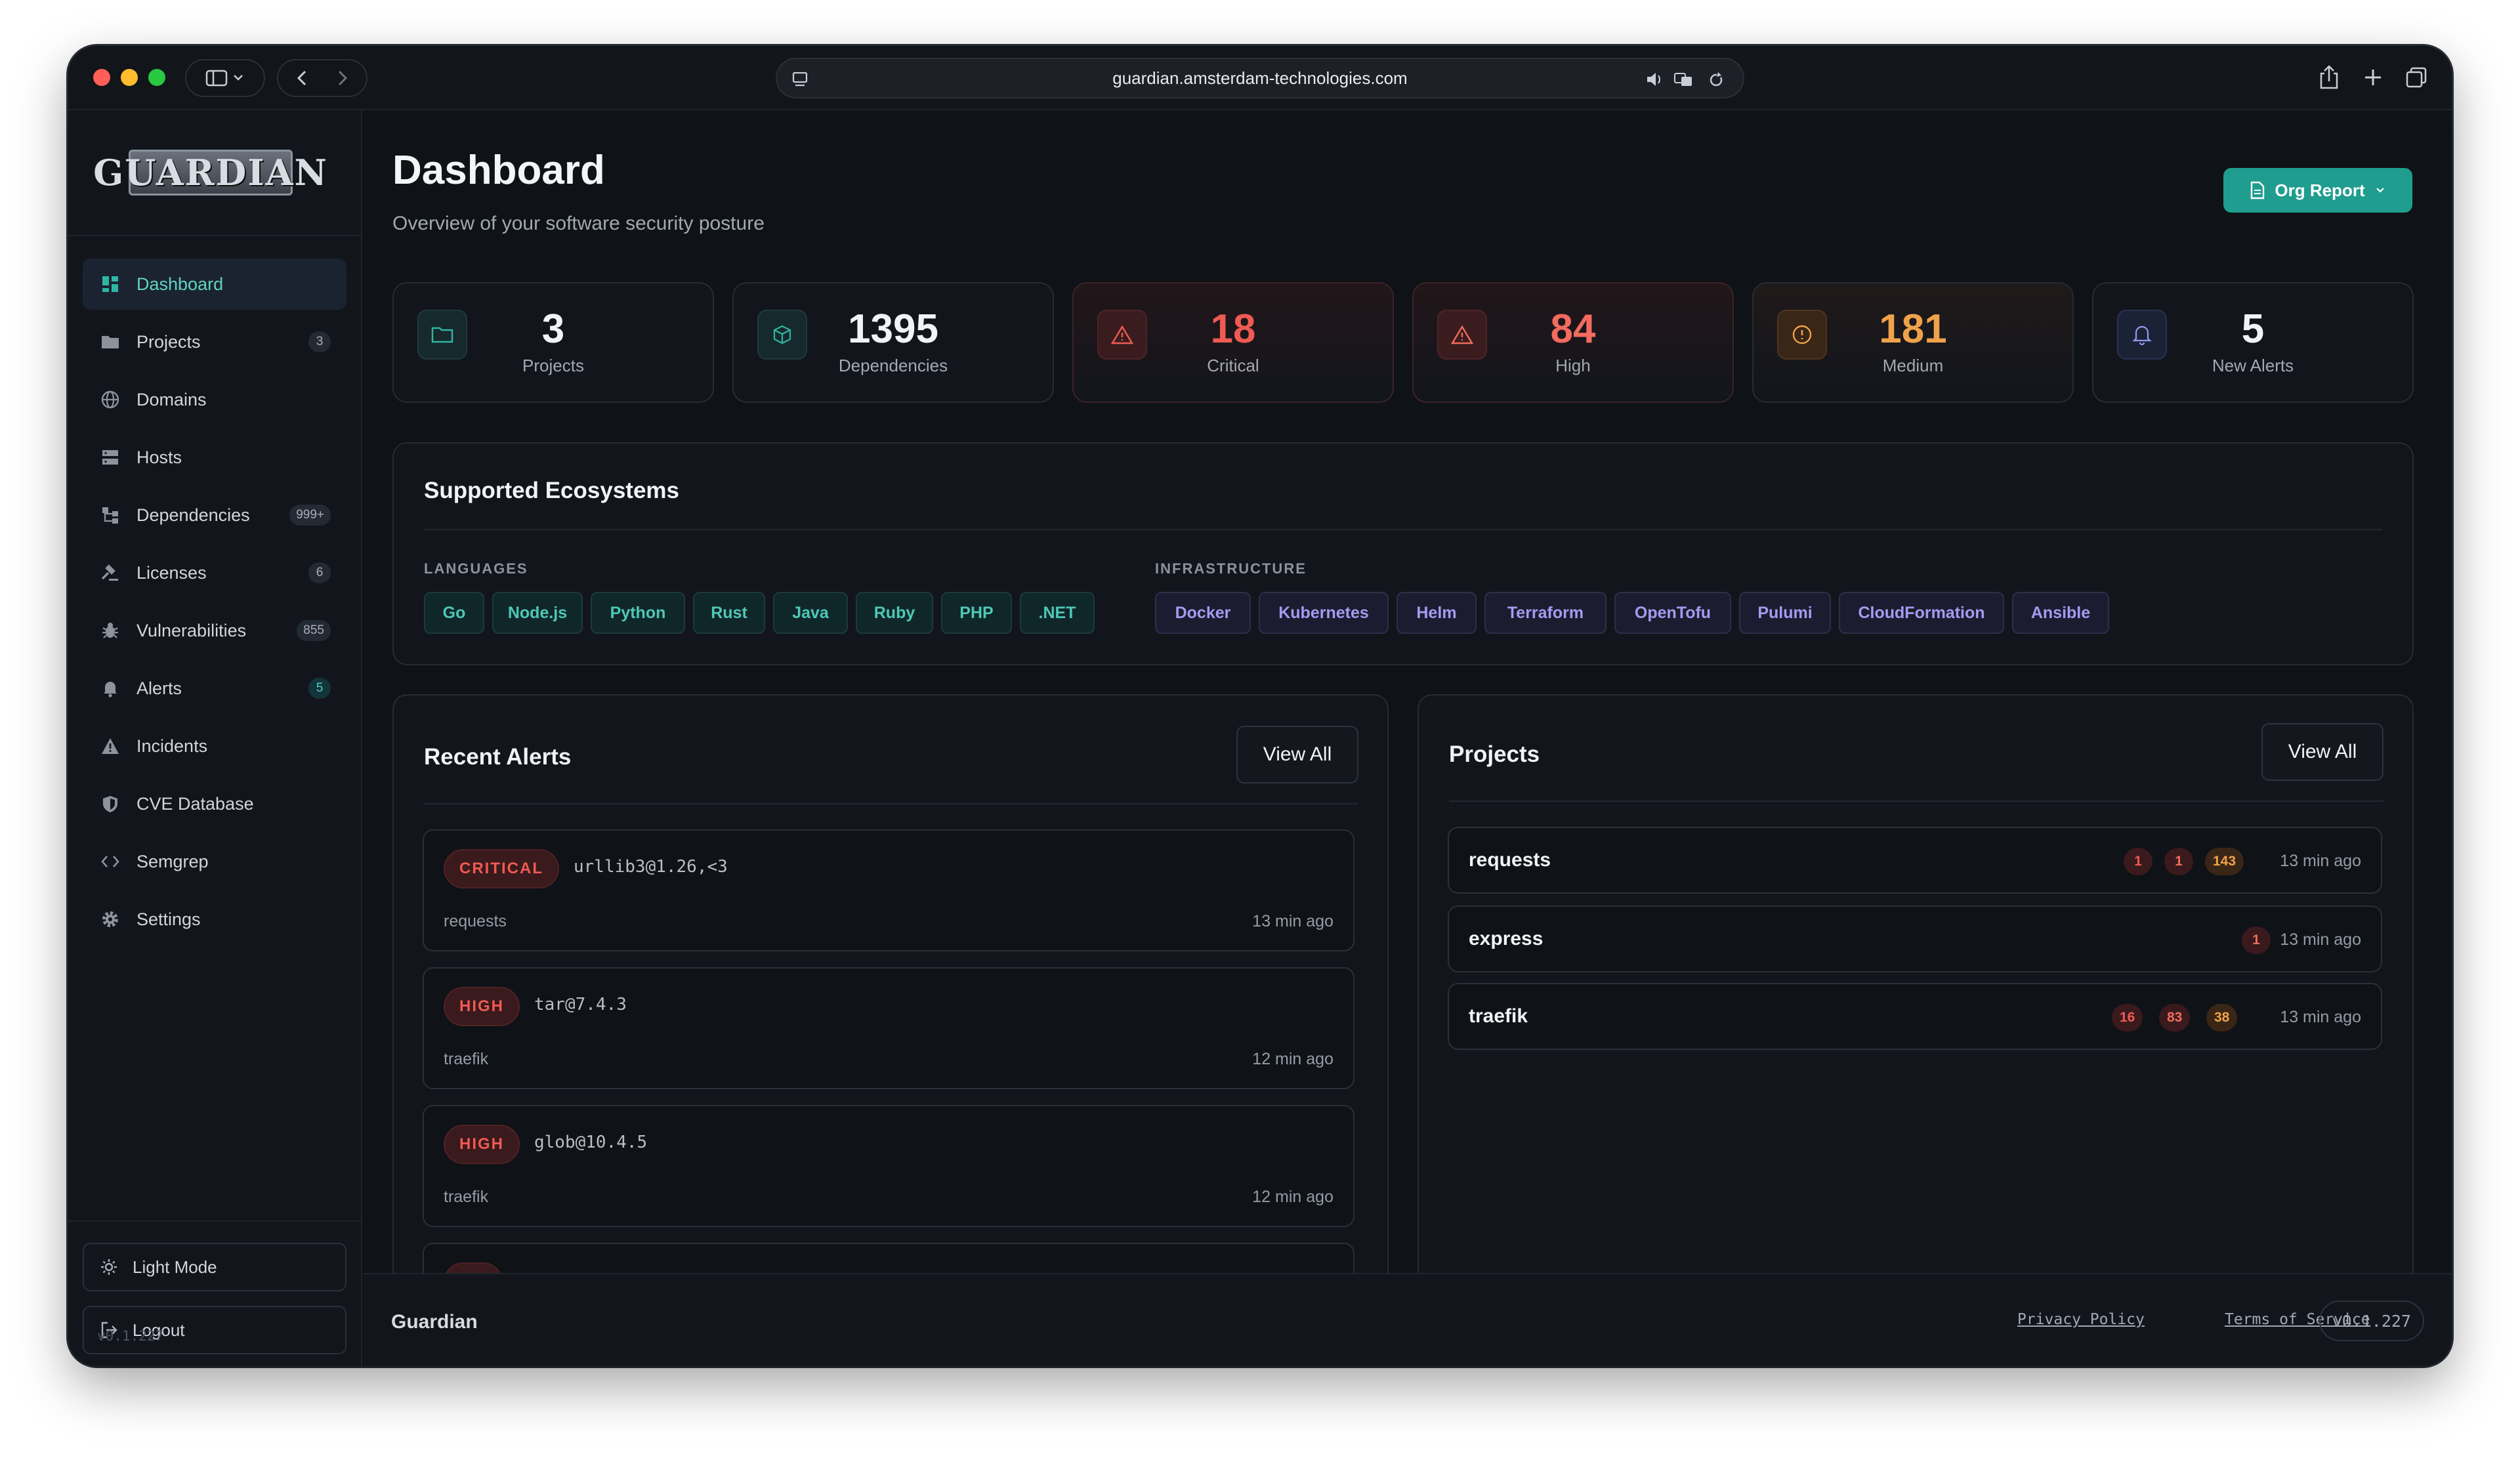 Image resolution: width=2520 pixels, height=1458 pixels. Describe the element at coordinates (888, 1028) in the screenshot. I see `alert-item: HIGH tar@7.4.3 traefik 12 min ago` at that location.